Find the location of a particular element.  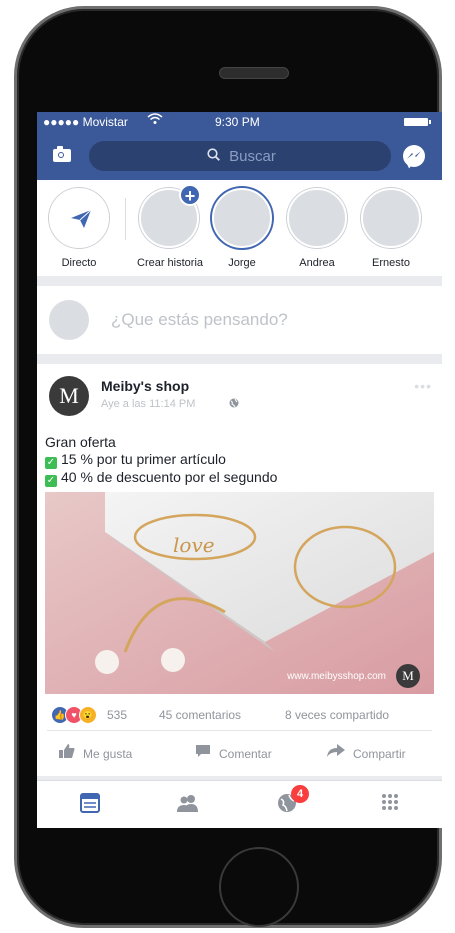

comment-label: Comentar is located at coordinates (245, 754).